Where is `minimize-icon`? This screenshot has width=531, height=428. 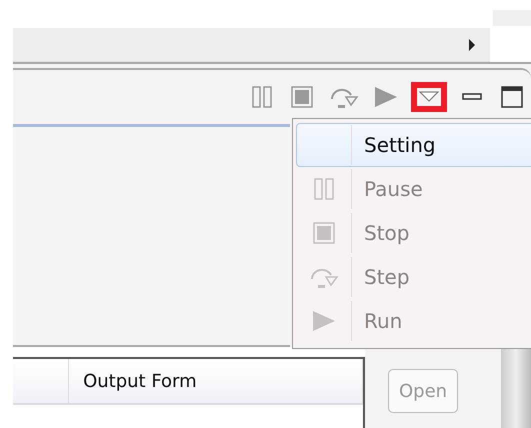
minimize-icon is located at coordinates (472, 97).